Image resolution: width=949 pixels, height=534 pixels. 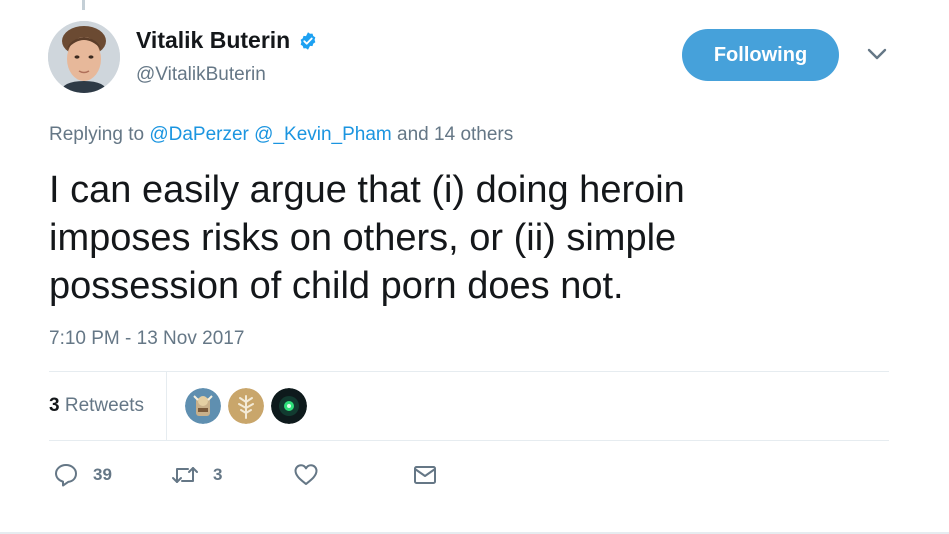 What do you see at coordinates (185, 475) in the screenshot?
I see `retweet-icon` at bounding box center [185, 475].